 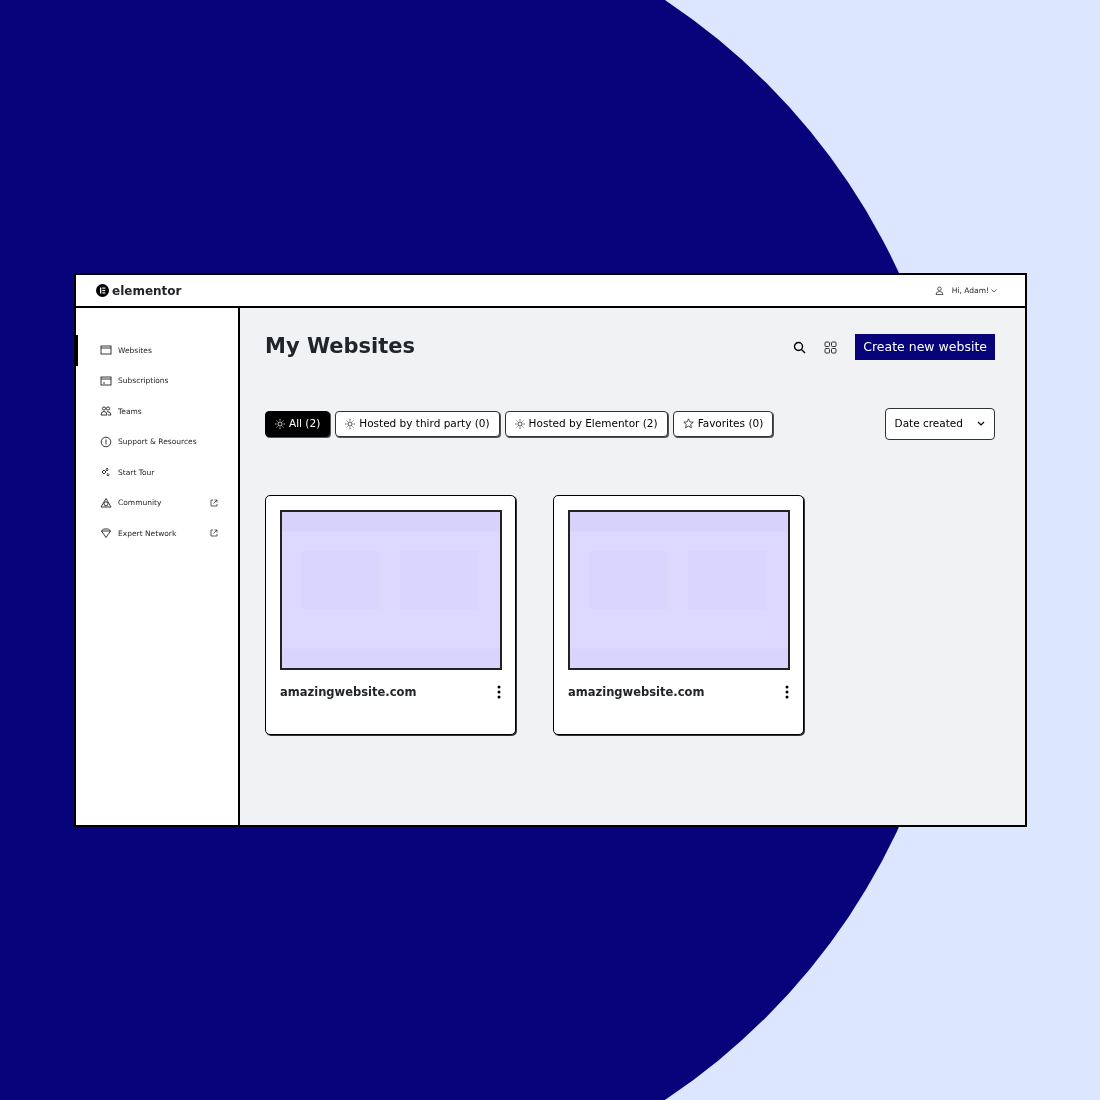 What do you see at coordinates (106, 380) in the screenshot?
I see `card-icon` at bounding box center [106, 380].